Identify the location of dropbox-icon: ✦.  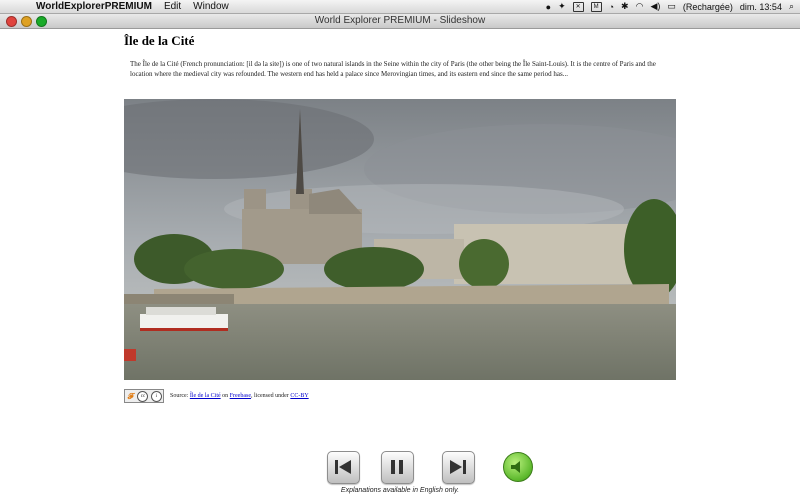
(562, 6).